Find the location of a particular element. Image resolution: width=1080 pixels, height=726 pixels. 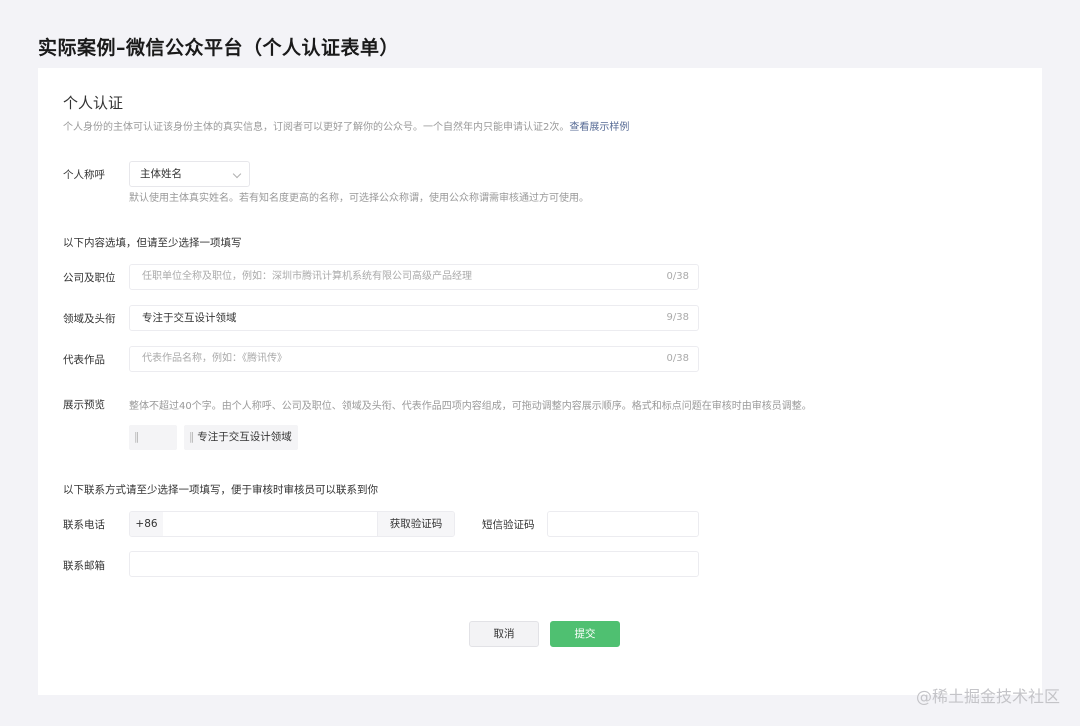

phone-country-code: +86 is located at coordinates (146, 524).